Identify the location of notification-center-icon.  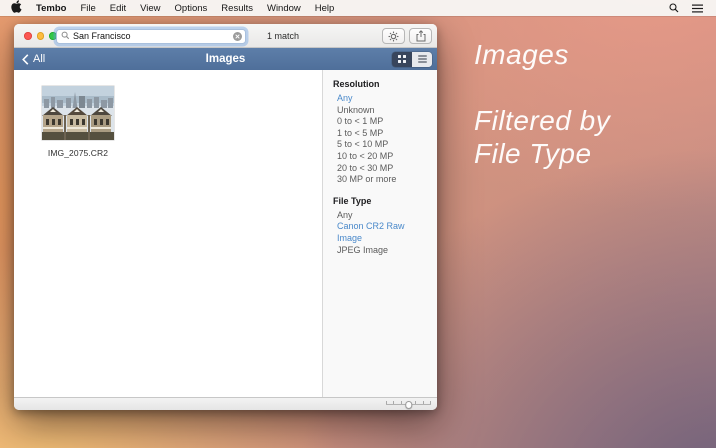
(697, 8).